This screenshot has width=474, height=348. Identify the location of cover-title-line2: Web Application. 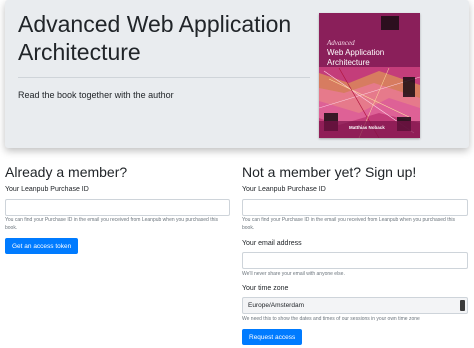
(356, 52).